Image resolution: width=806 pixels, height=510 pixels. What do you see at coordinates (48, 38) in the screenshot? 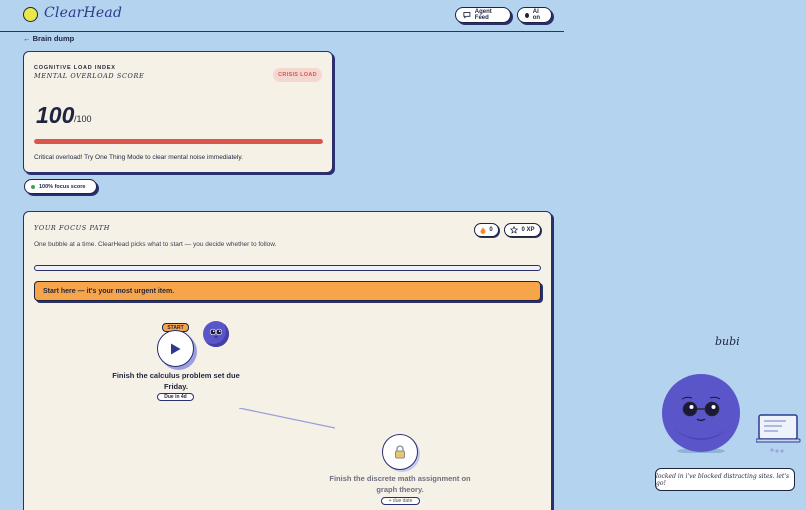
I see `back-to-brain-dump-link: ← Brain dump` at bounding box center [48, 38].